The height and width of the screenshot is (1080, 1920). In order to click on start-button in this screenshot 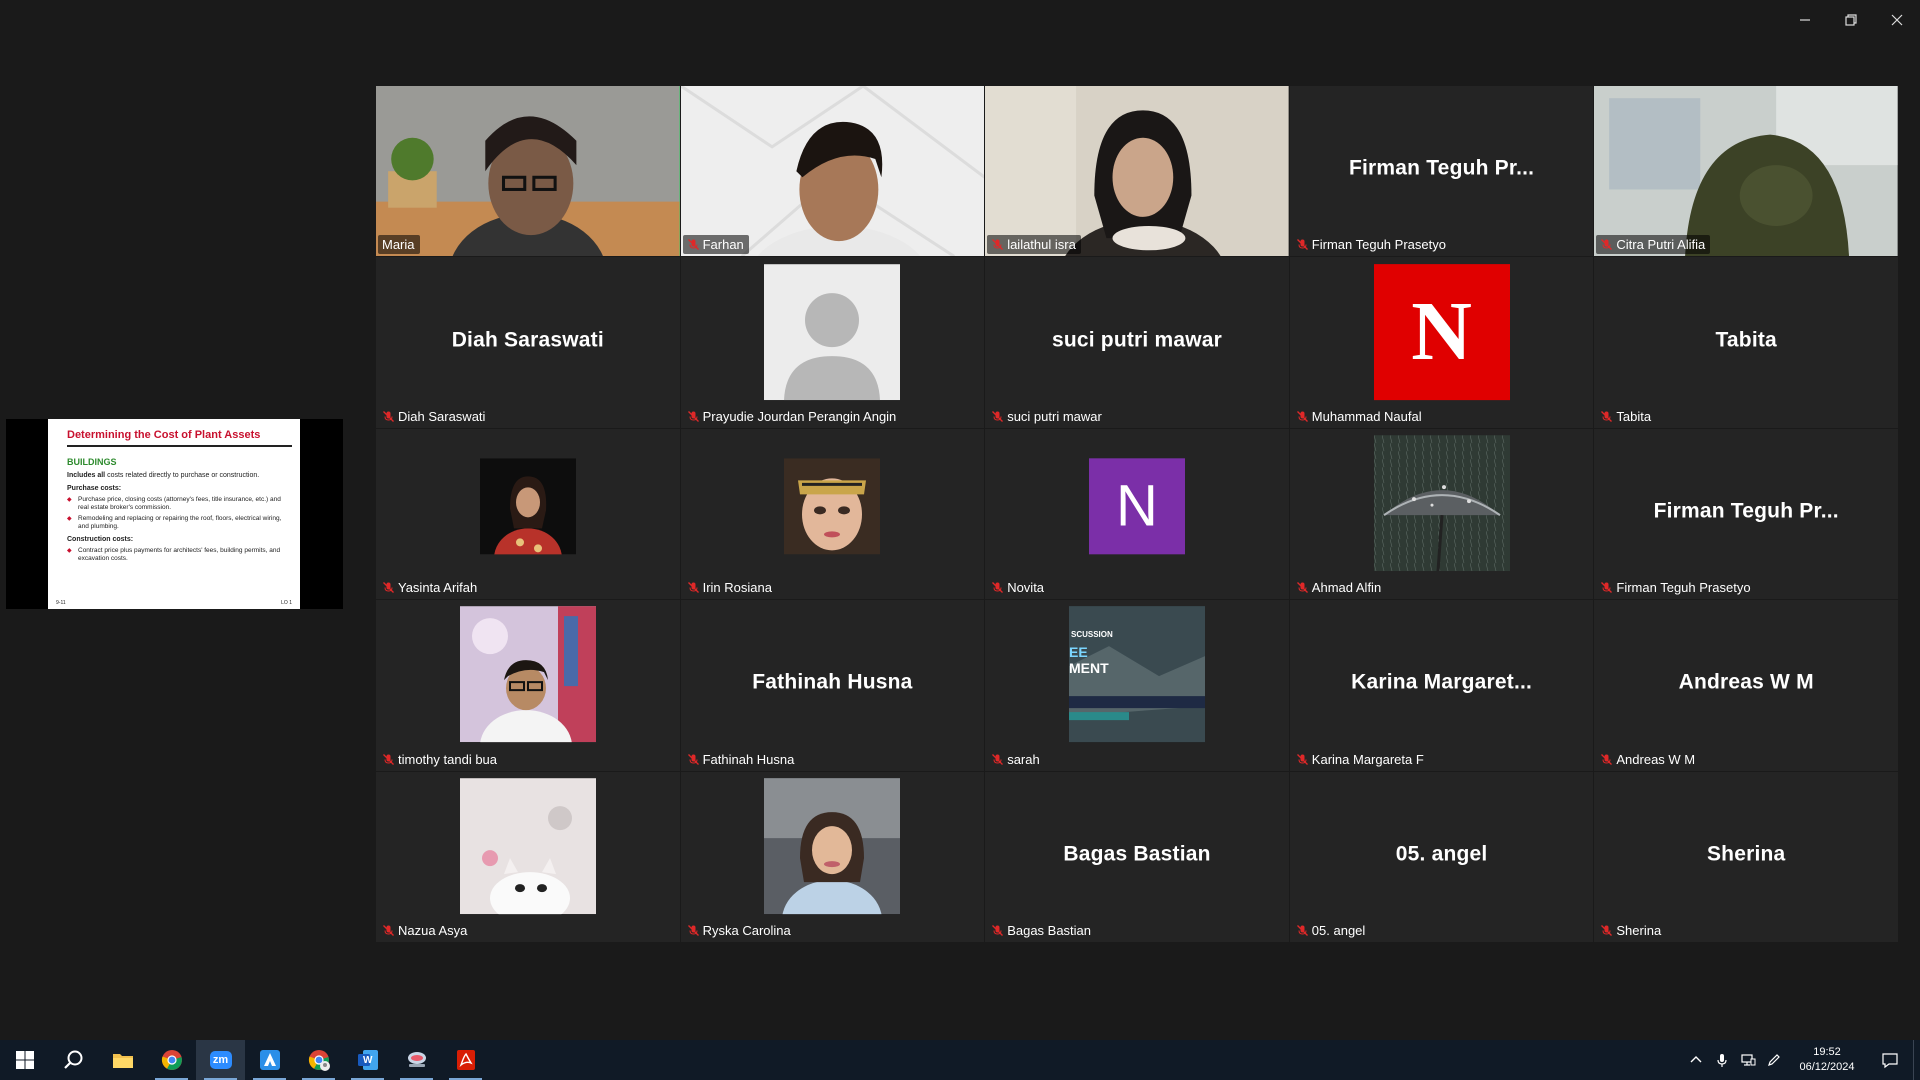, I will do `click(24, 1060)`.